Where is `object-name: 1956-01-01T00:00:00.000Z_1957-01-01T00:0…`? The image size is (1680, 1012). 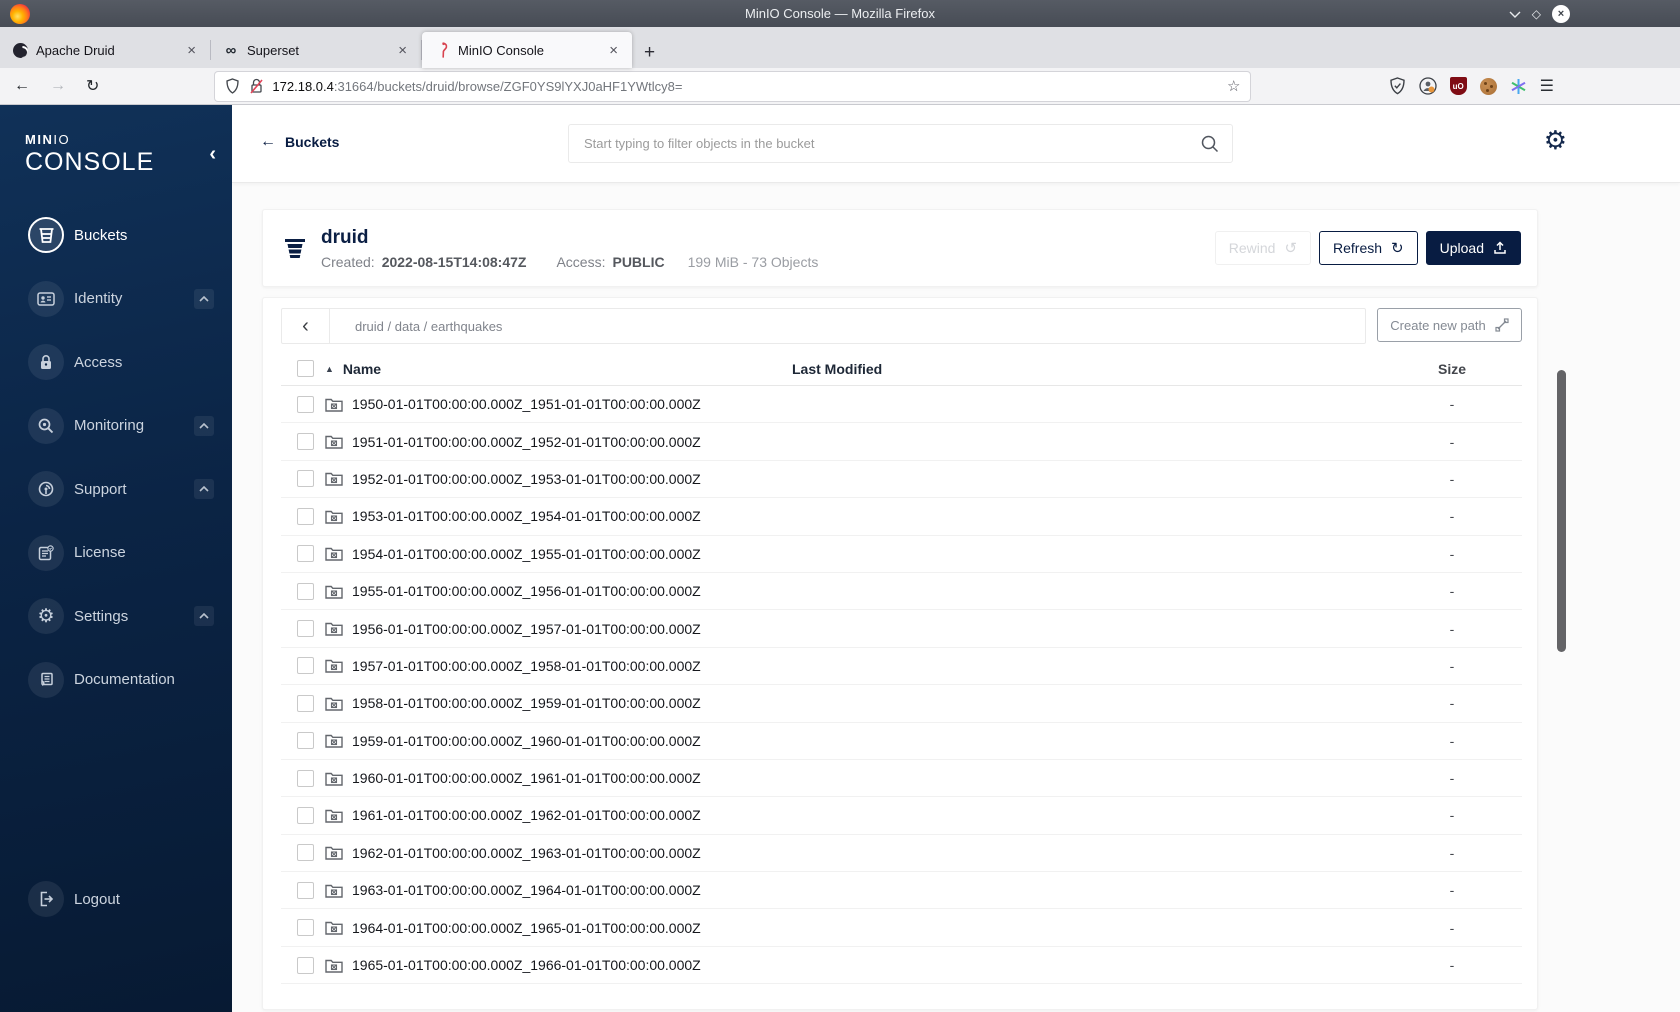
object-name: 1956-01-01T00:00:00.000Z_1957-01-01T00:0… is located at coordinates (526, 629).